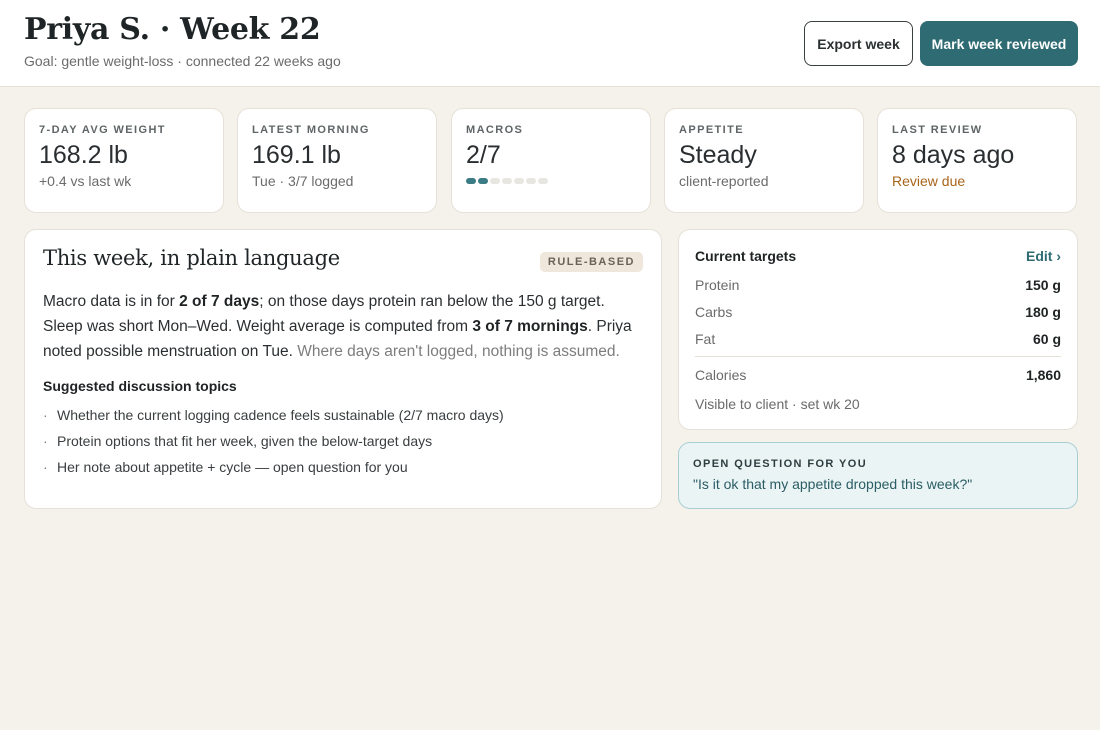  I want to click on stat-value: 8 days ago, so click(953, 155).